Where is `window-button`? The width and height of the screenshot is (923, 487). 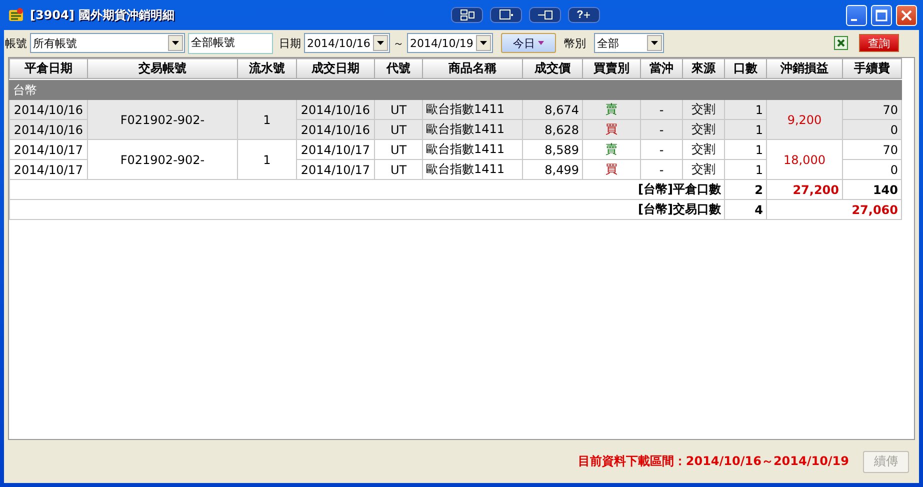
window-button is located at coordinates (506, 15).